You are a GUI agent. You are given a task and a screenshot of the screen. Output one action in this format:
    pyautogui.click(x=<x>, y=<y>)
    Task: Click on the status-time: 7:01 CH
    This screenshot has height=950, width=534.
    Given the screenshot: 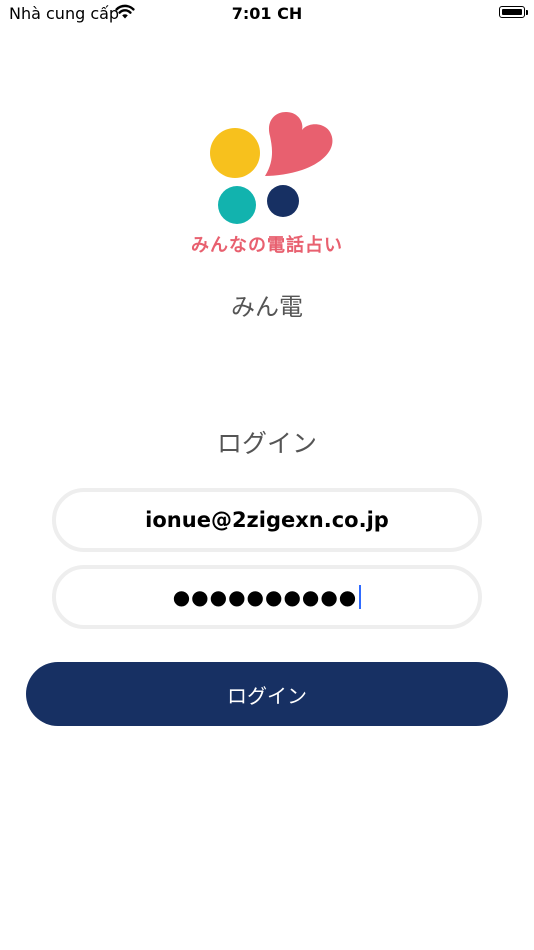 What is the action you would take?
    pyautogui.click(x=267, y=13)
    